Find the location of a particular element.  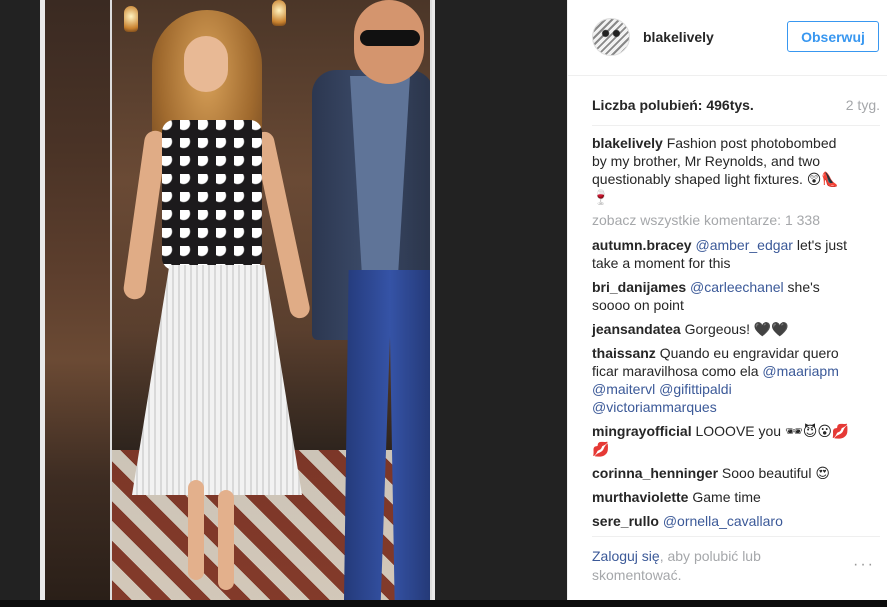

list-item: mingrayofficial LOOOVE you 🕶😈😮💋💋 is located at coordinates (723, 440).